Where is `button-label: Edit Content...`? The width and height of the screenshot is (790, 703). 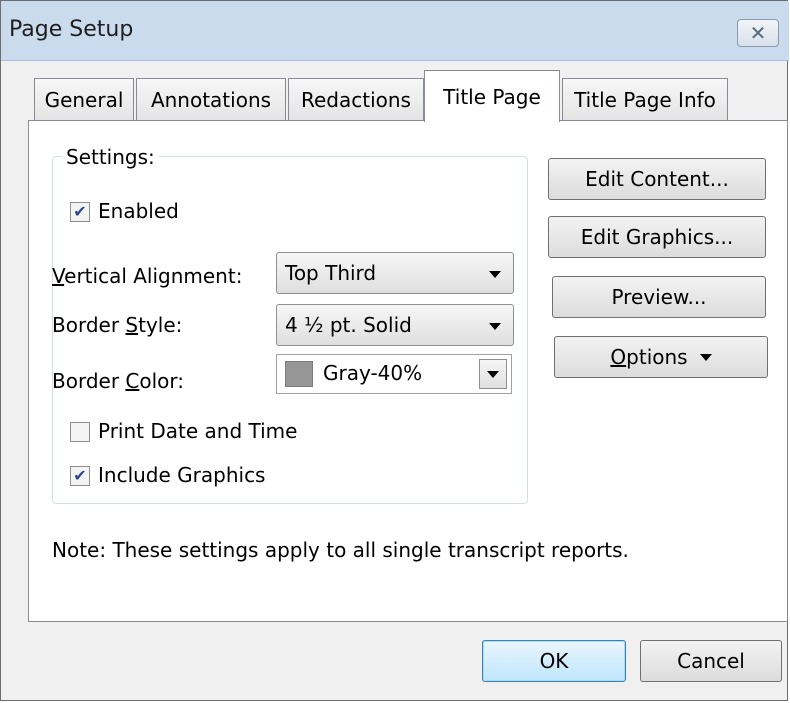 button-label: Edit Content... is located at coordinates (657, 179).